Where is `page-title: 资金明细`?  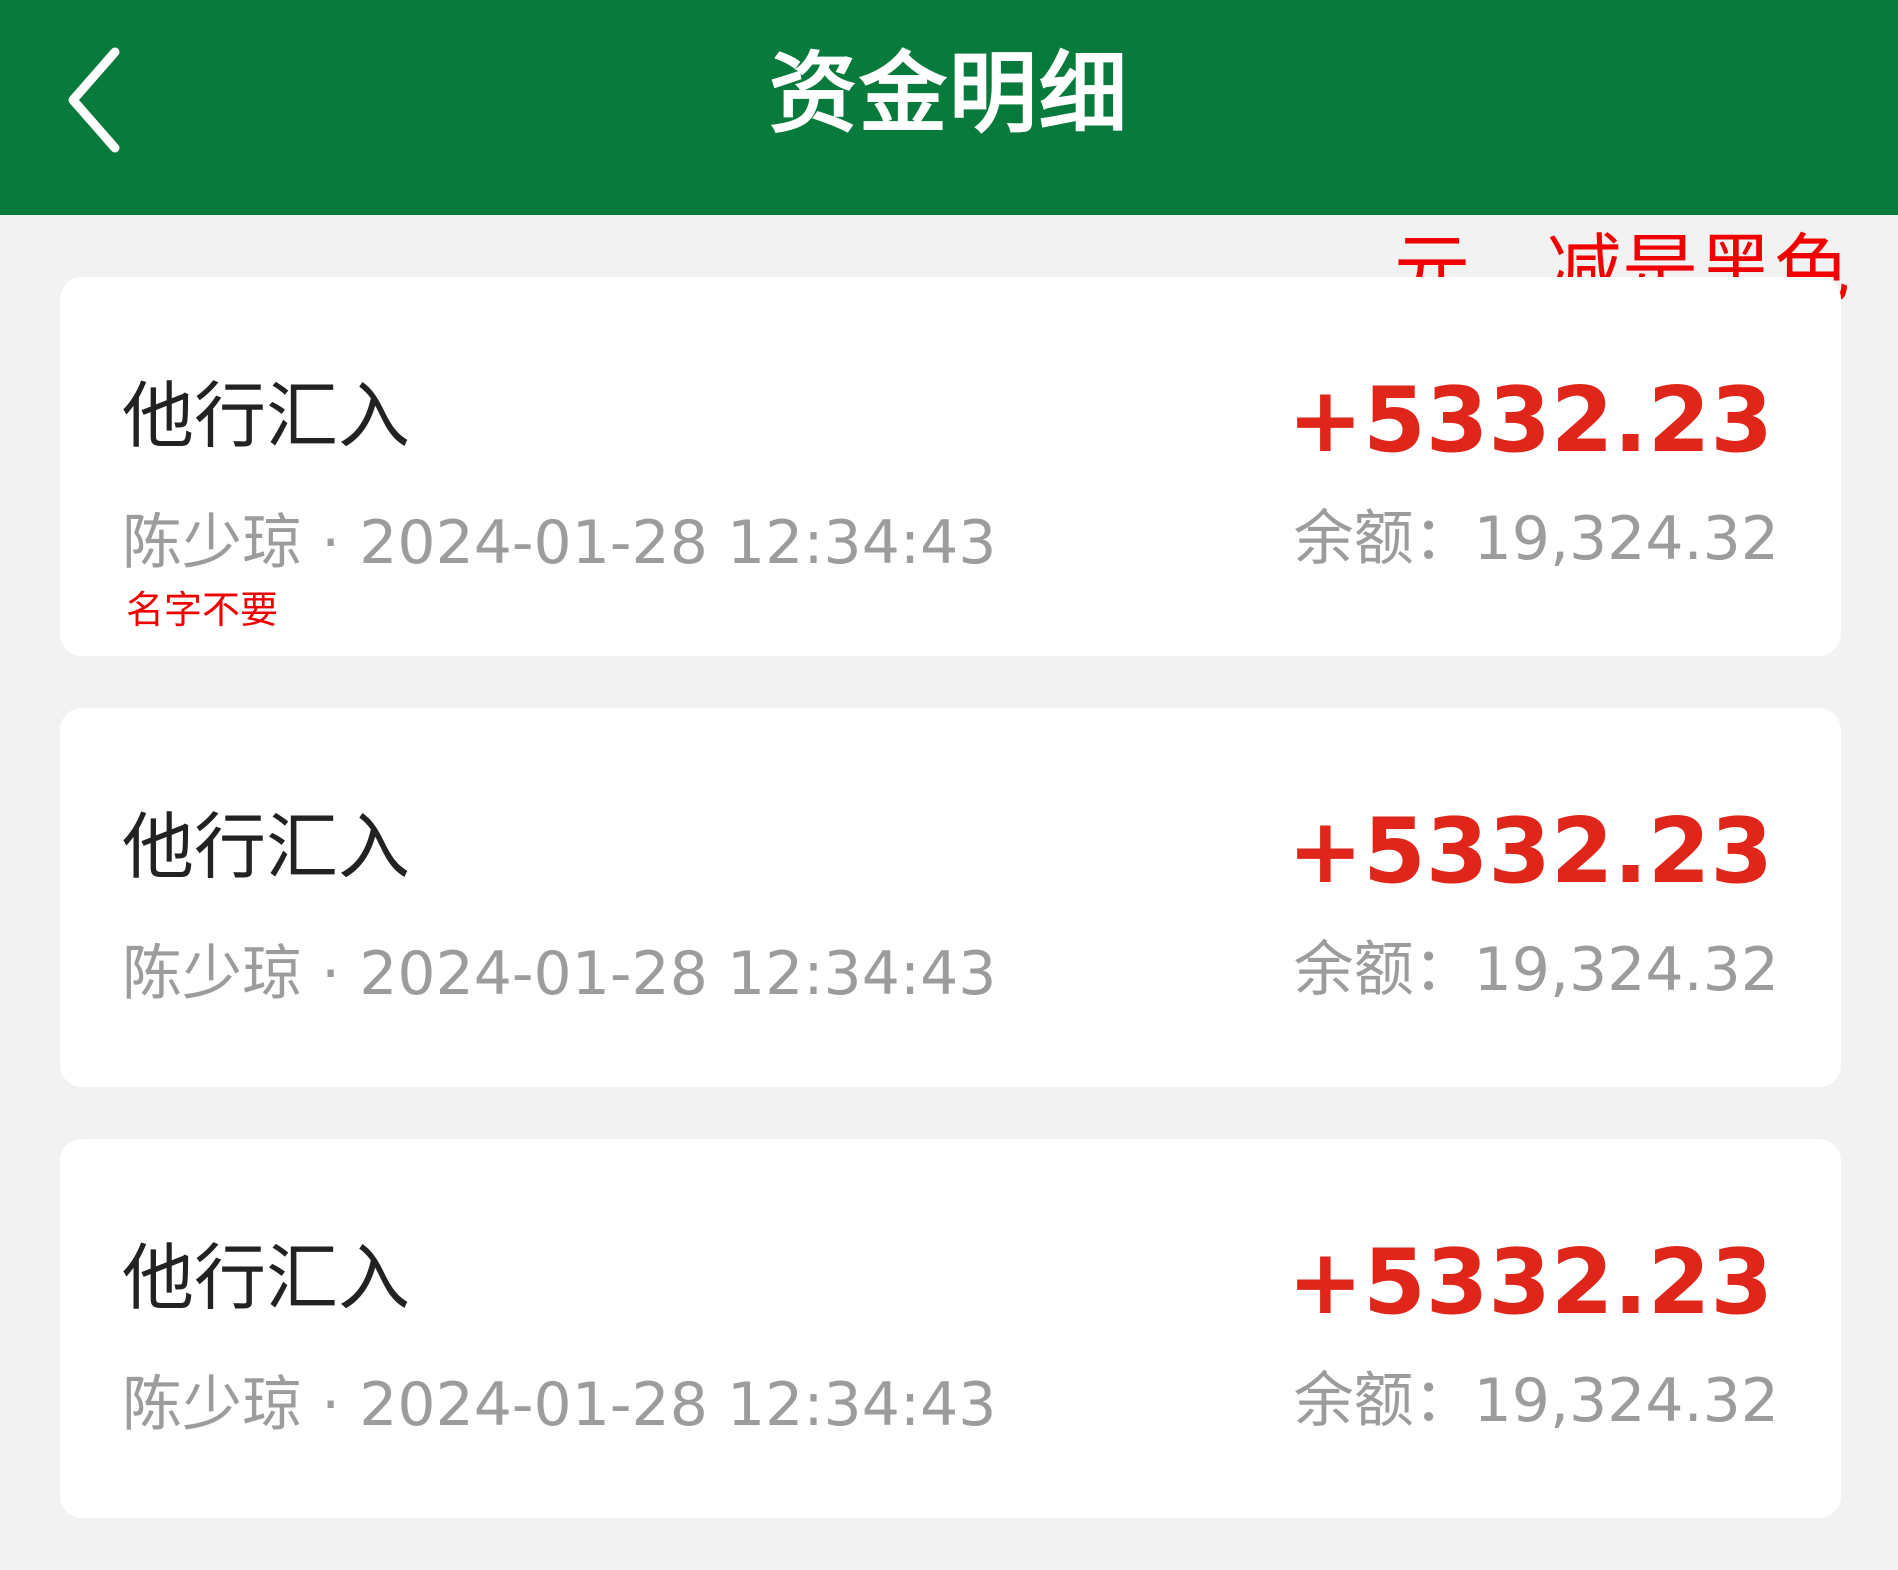 page-title: 资金明细 is located at coordinates (948, 93).